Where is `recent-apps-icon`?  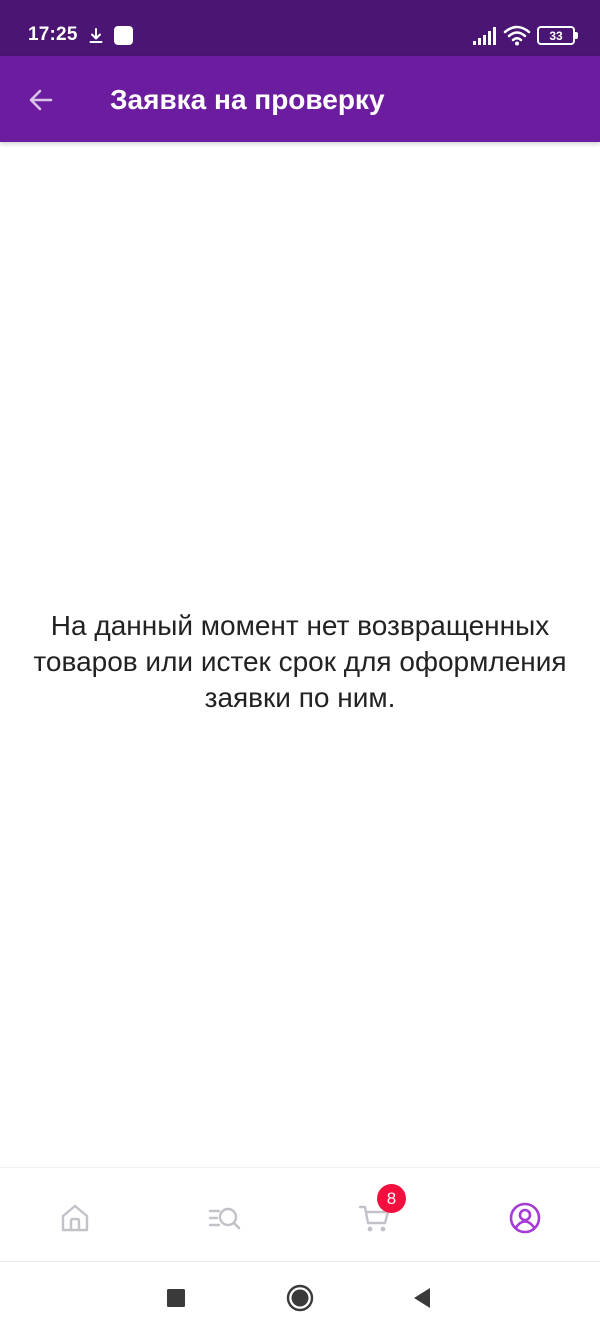 recent-apps-icon is located at coordinates (176, 1298).